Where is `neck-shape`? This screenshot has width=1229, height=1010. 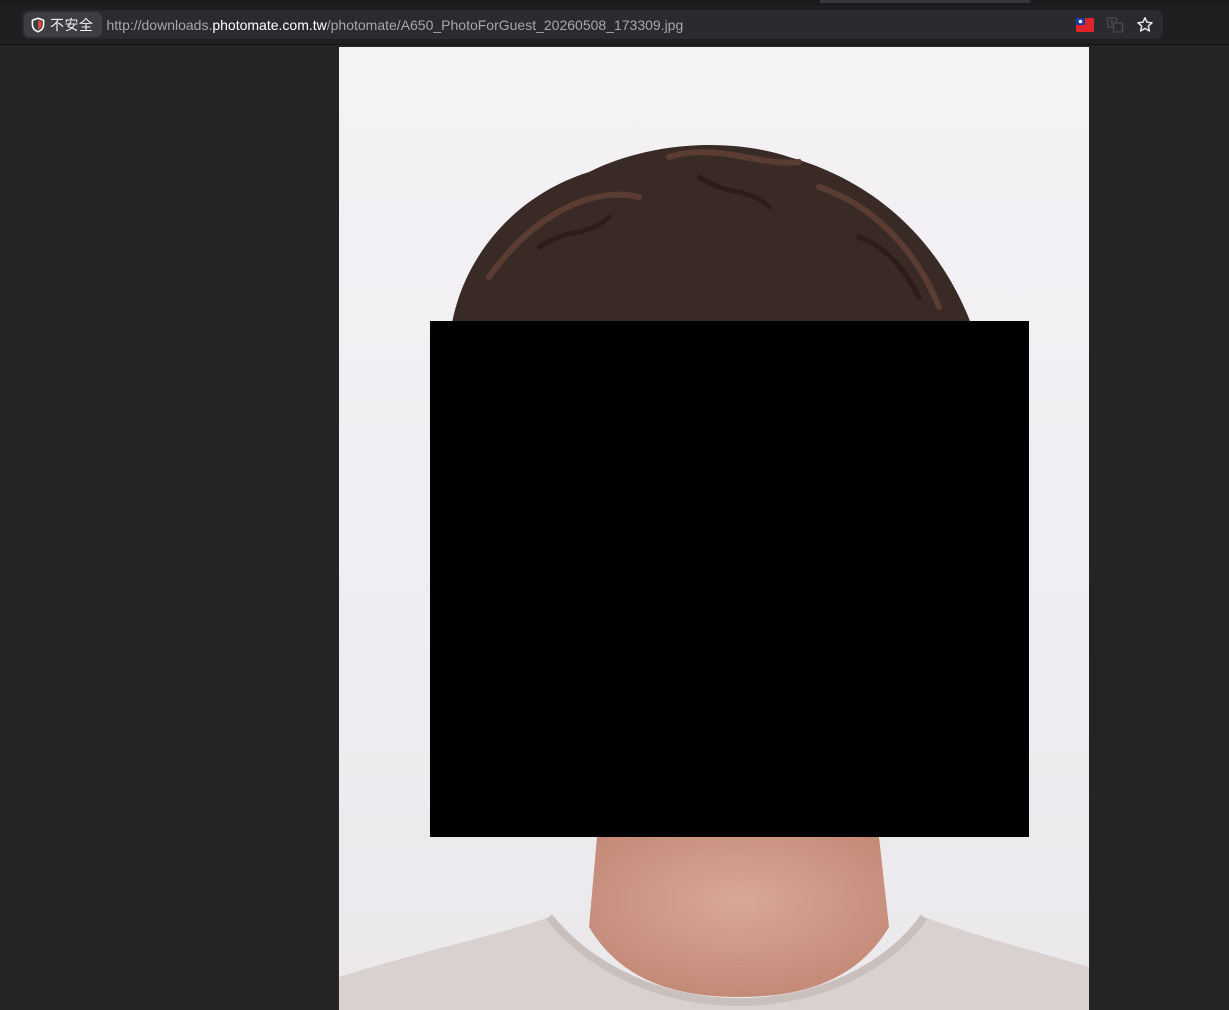
neck-shape is located at coordinates (739, 917).